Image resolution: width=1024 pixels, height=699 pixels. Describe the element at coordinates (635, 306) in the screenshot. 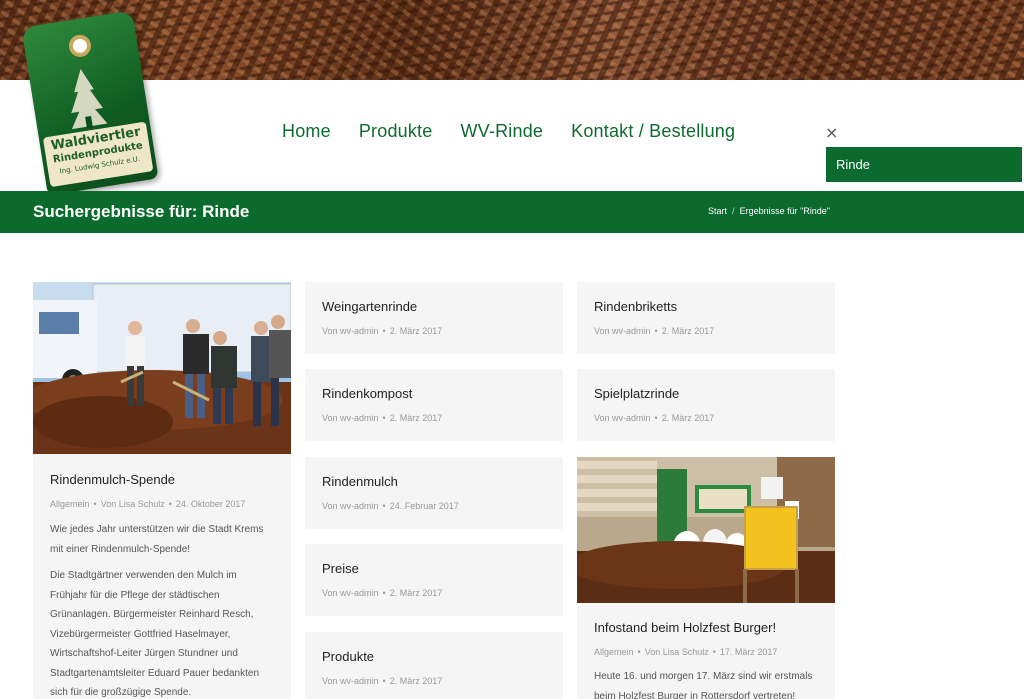

I see `post-title: Rindenbriketts` at that location.